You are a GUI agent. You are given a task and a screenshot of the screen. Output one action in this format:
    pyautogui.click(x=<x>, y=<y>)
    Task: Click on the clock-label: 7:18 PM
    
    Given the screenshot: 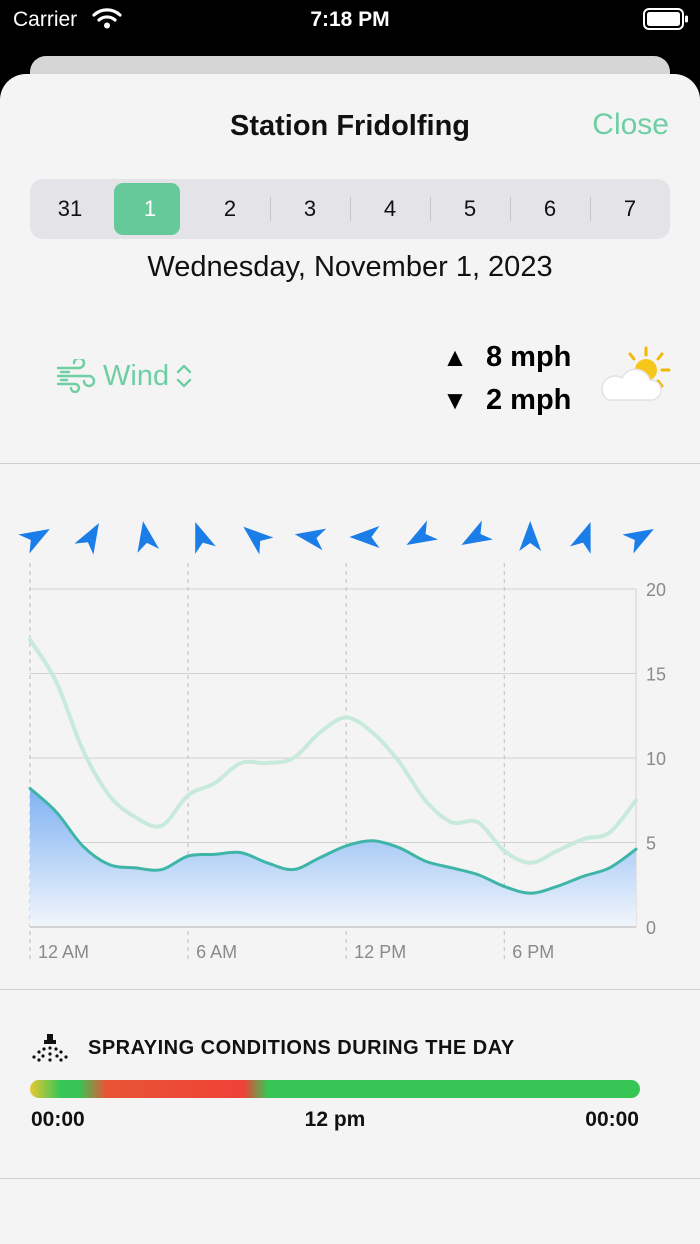 What is the action you would take?
    pyautogui.click(x=350, y=19)
    